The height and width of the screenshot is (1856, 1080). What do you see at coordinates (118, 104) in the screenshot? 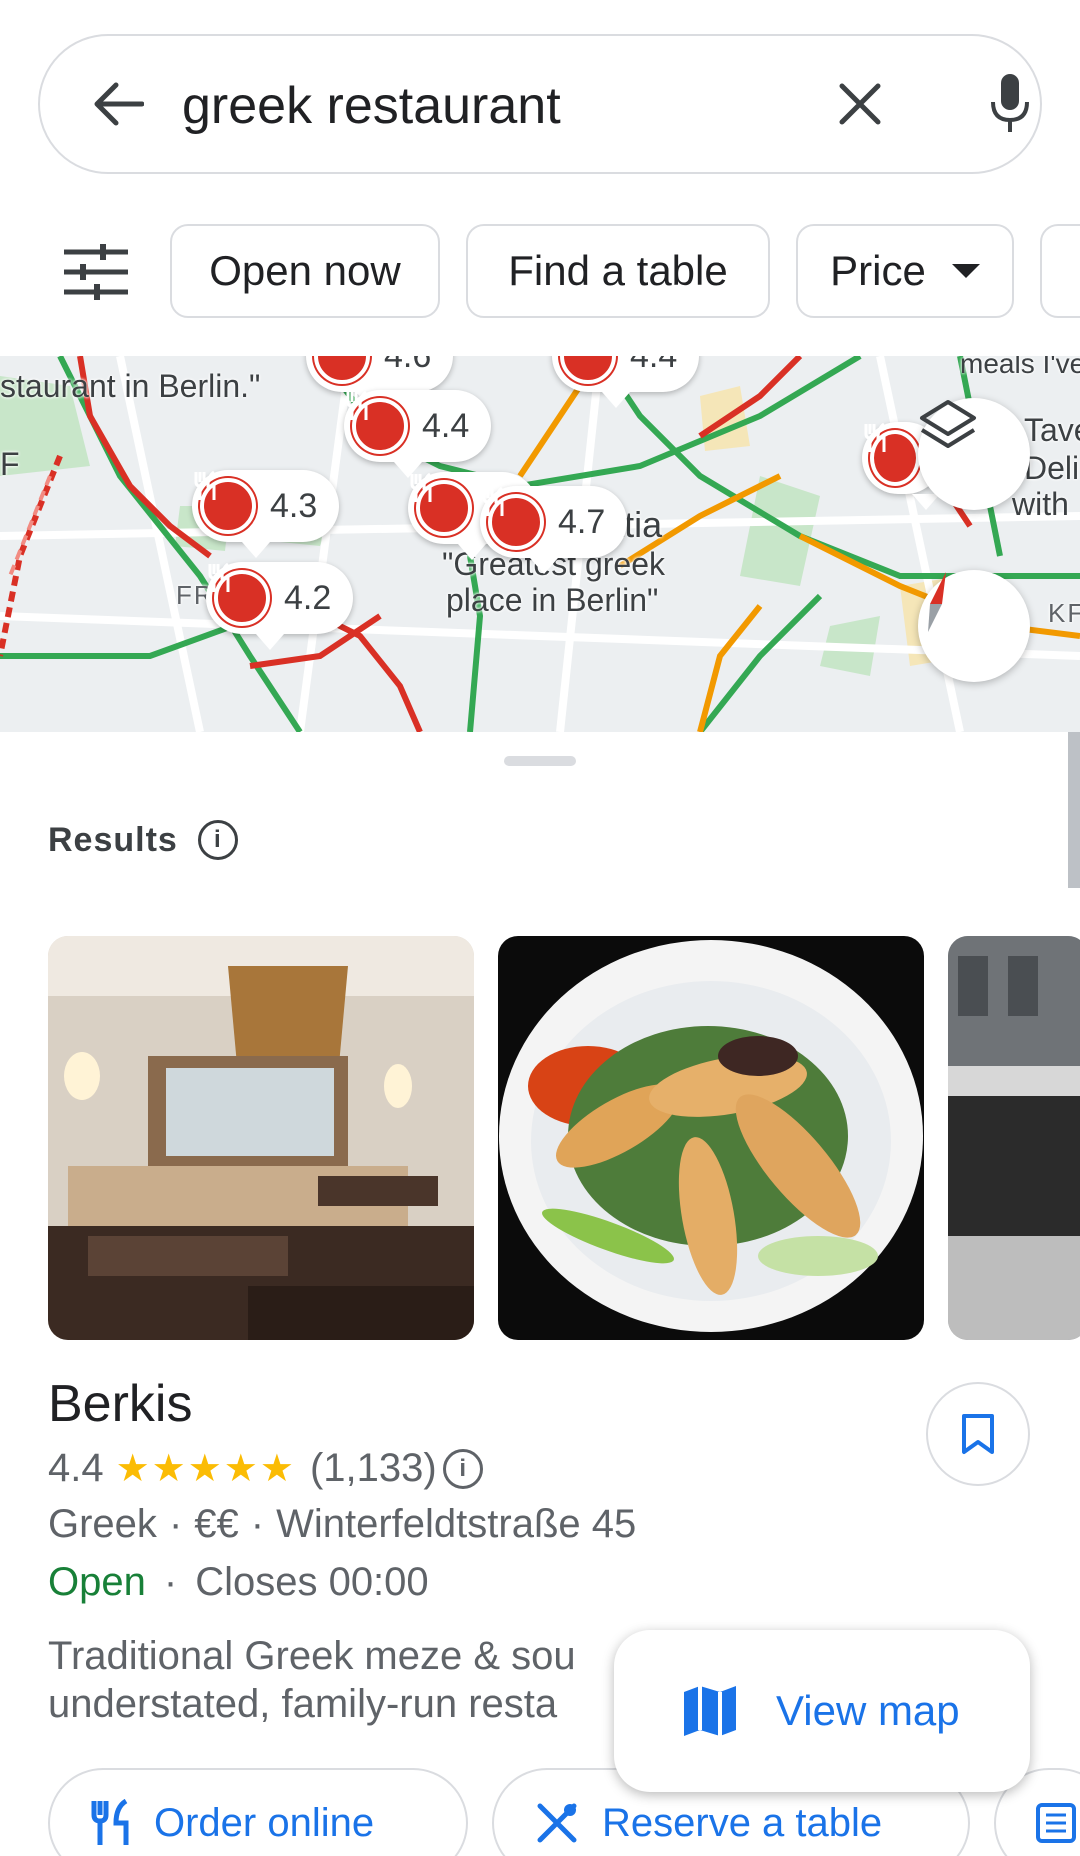
I see `back-arrow-icon` at bounding box center [118, 104].